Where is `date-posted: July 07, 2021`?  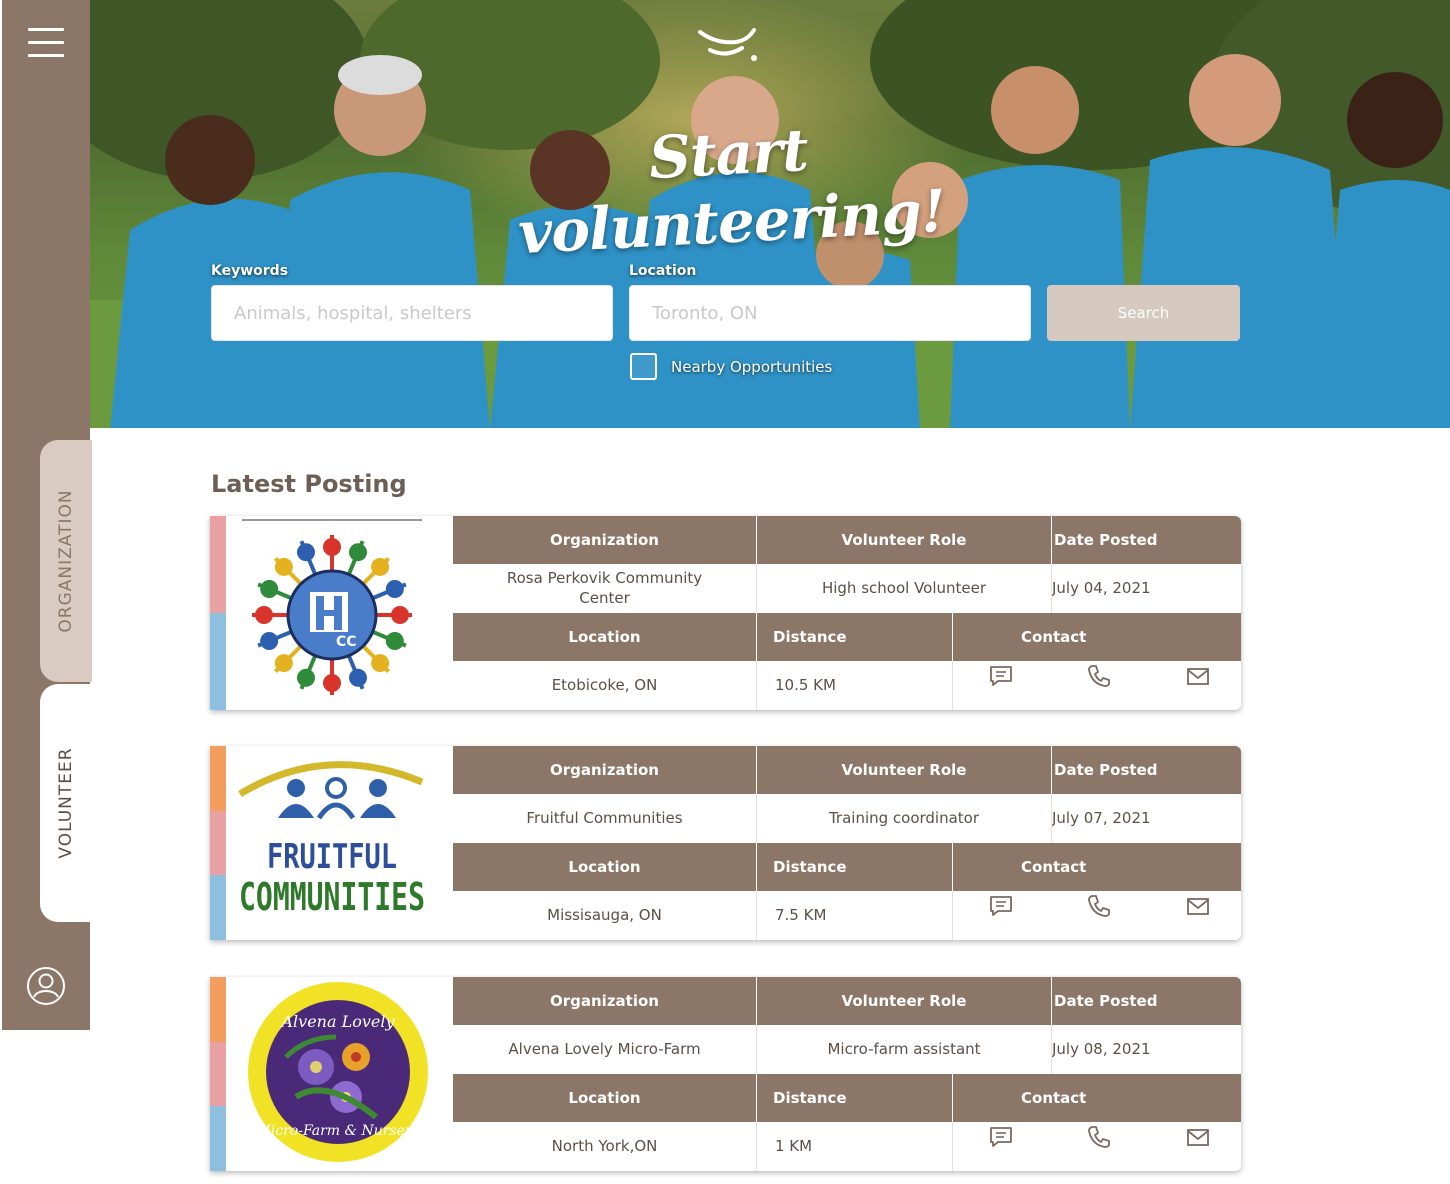
date-posted: July 07, 2021 is located at coordinates (1146, 818).